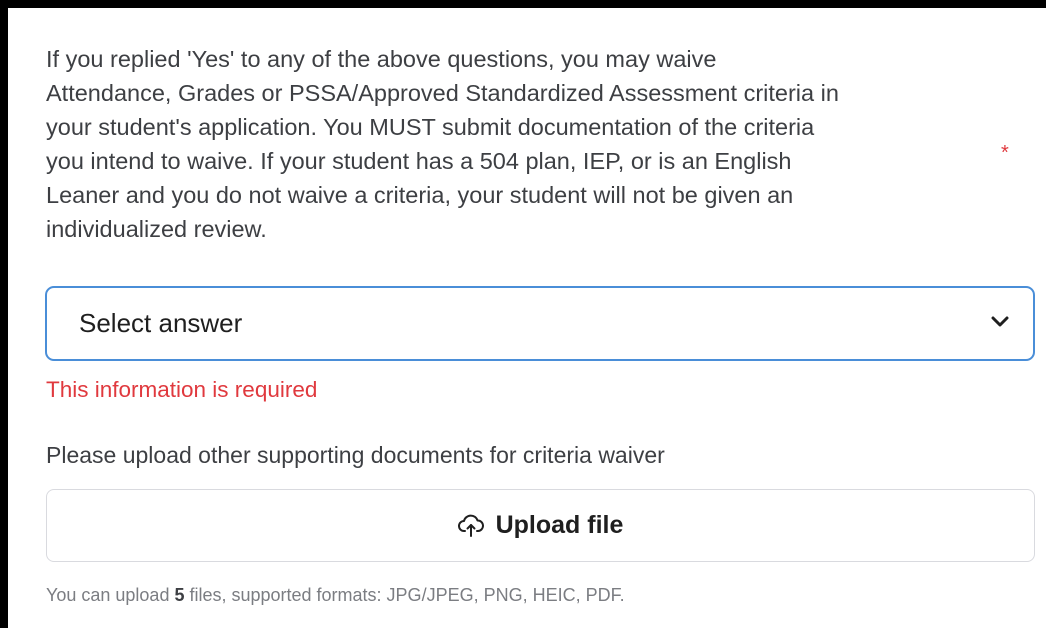 The width and height of the screenshot is (1046, 628). What do you see at coordinates (559, 525) in the screenshot?
I see `upload-button-label: Upload file` at bounding box center [559, 525].